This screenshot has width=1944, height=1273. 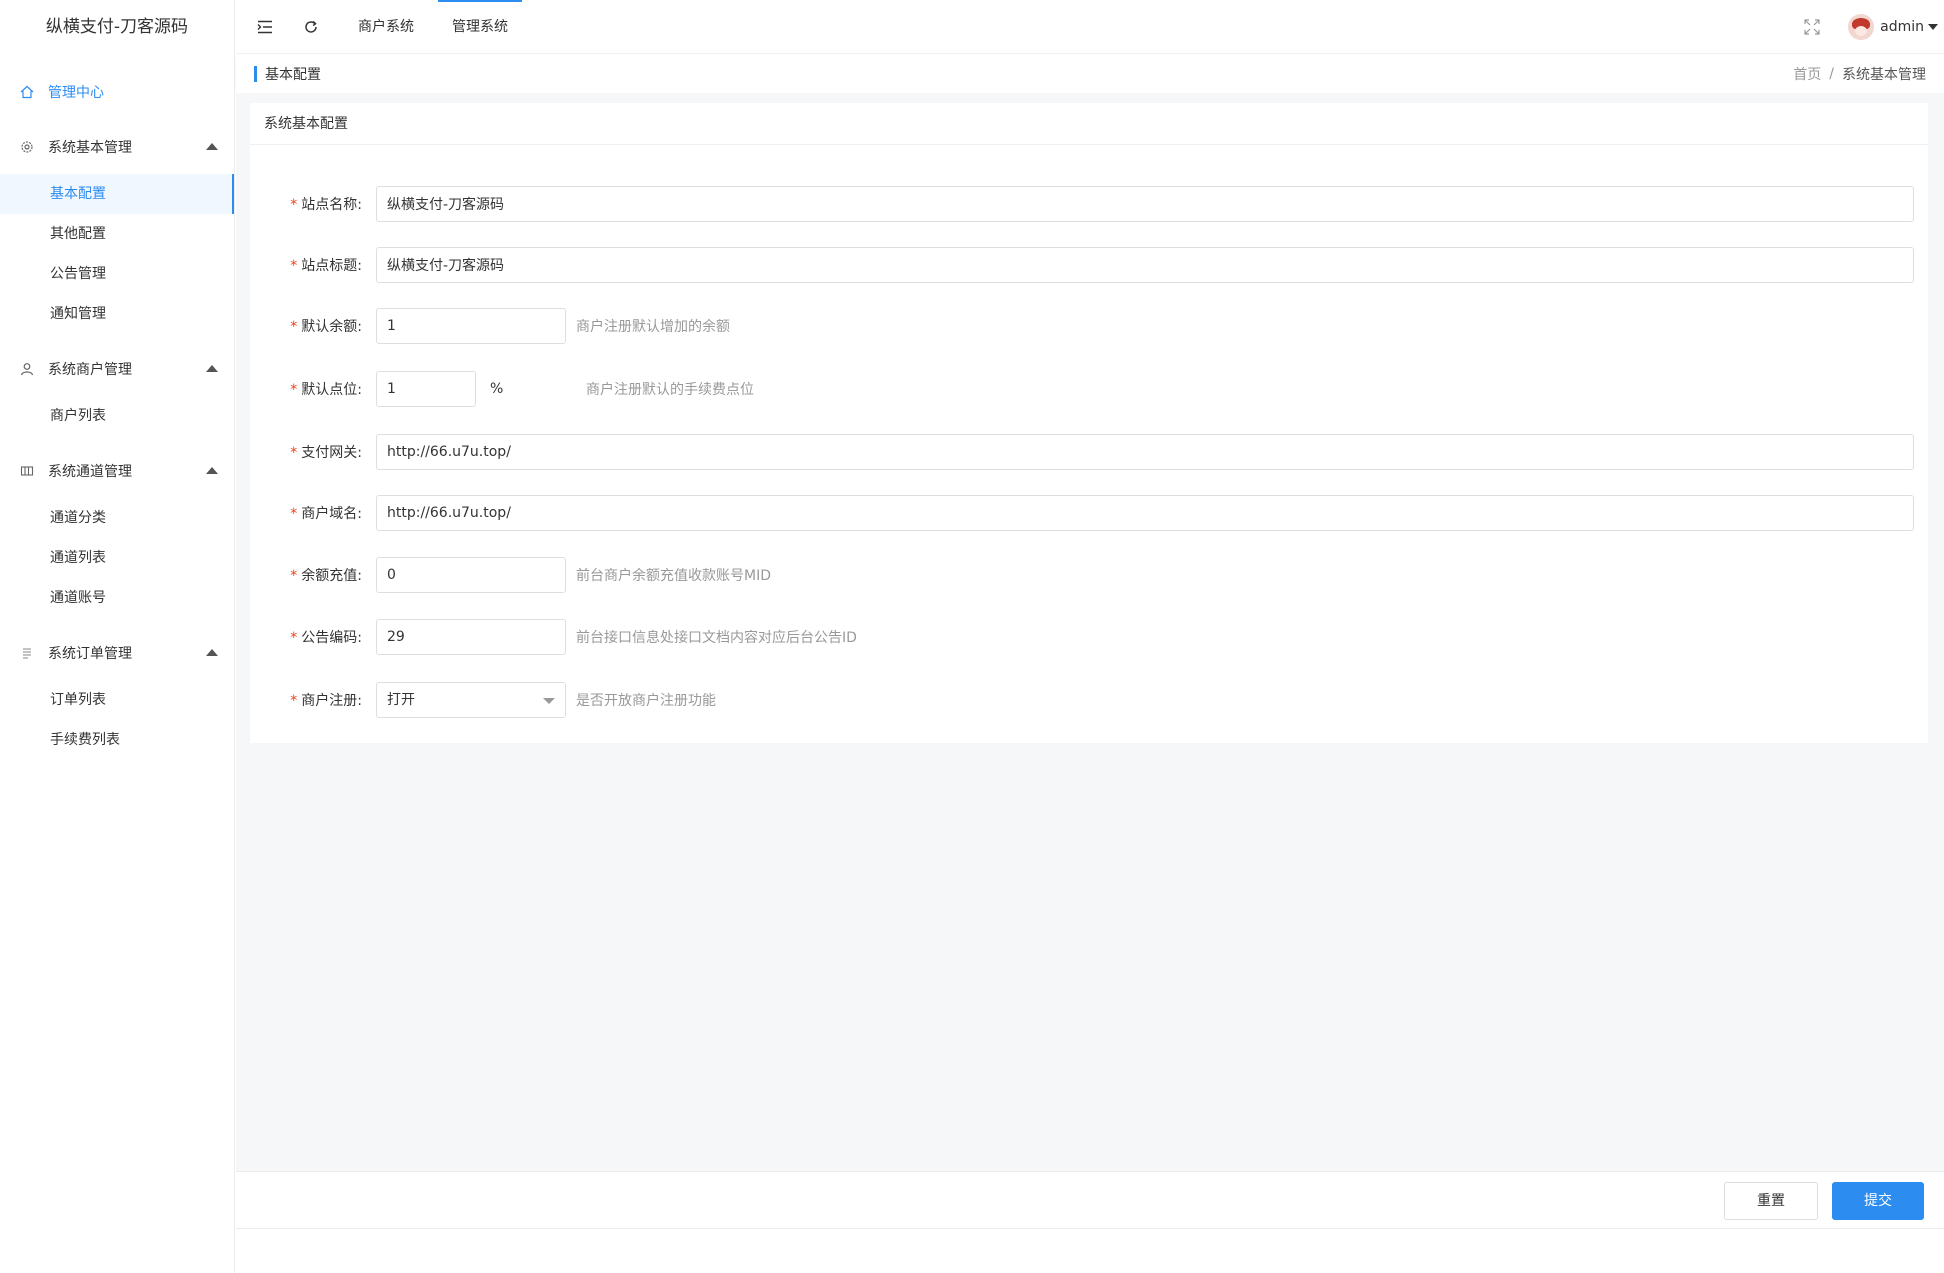 What do you see at coordinates (471, 326) in the screenshot?
I see `default-balance-input` at bounding box center [471, 326].